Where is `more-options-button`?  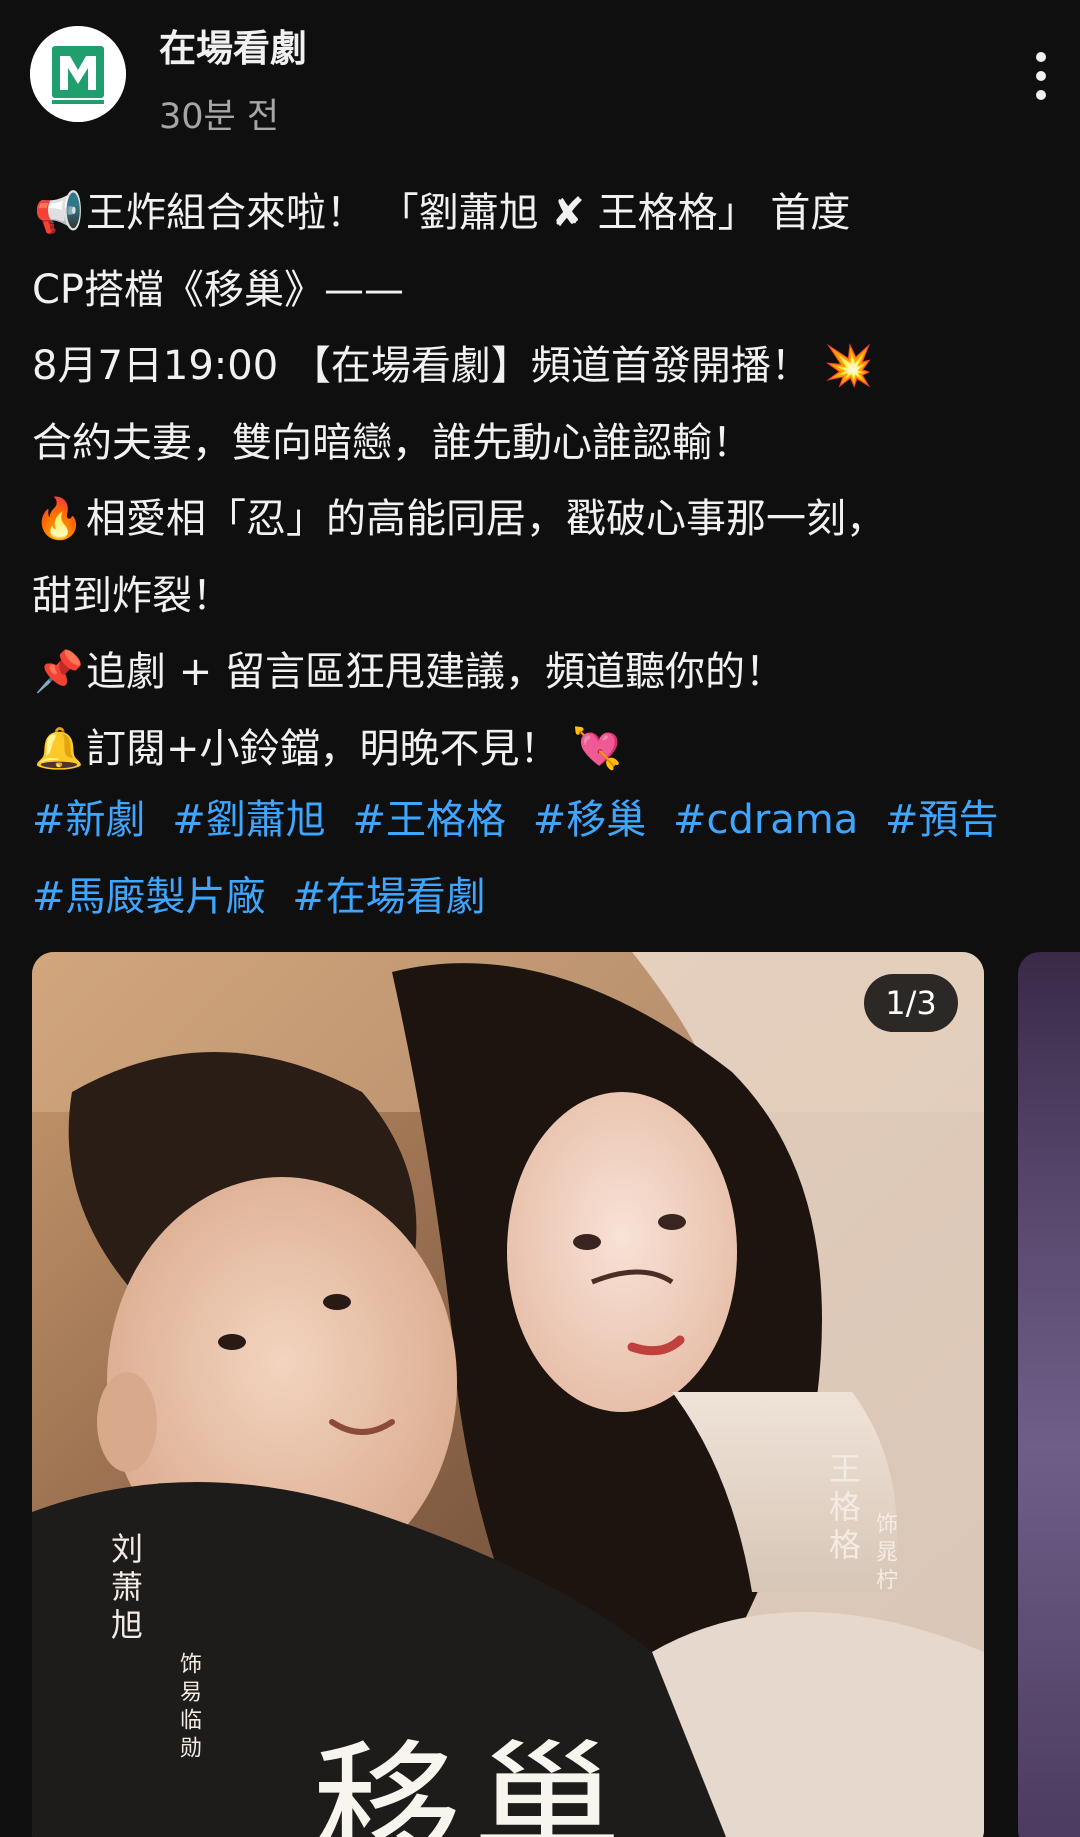 more-options-button is located at coordinates (1038, 76).